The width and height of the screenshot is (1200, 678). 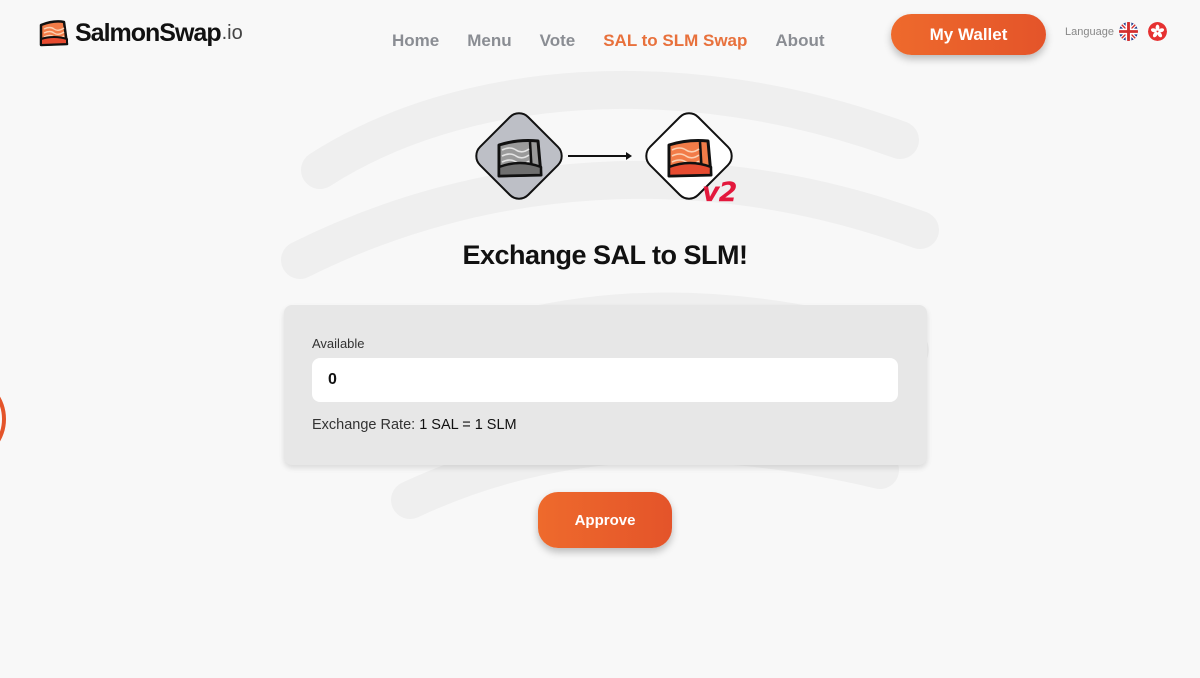 What do you see at coordinates (3, 419) in the screenshot?
I see `side-decoration-circle` at bounding box center [3, 419].